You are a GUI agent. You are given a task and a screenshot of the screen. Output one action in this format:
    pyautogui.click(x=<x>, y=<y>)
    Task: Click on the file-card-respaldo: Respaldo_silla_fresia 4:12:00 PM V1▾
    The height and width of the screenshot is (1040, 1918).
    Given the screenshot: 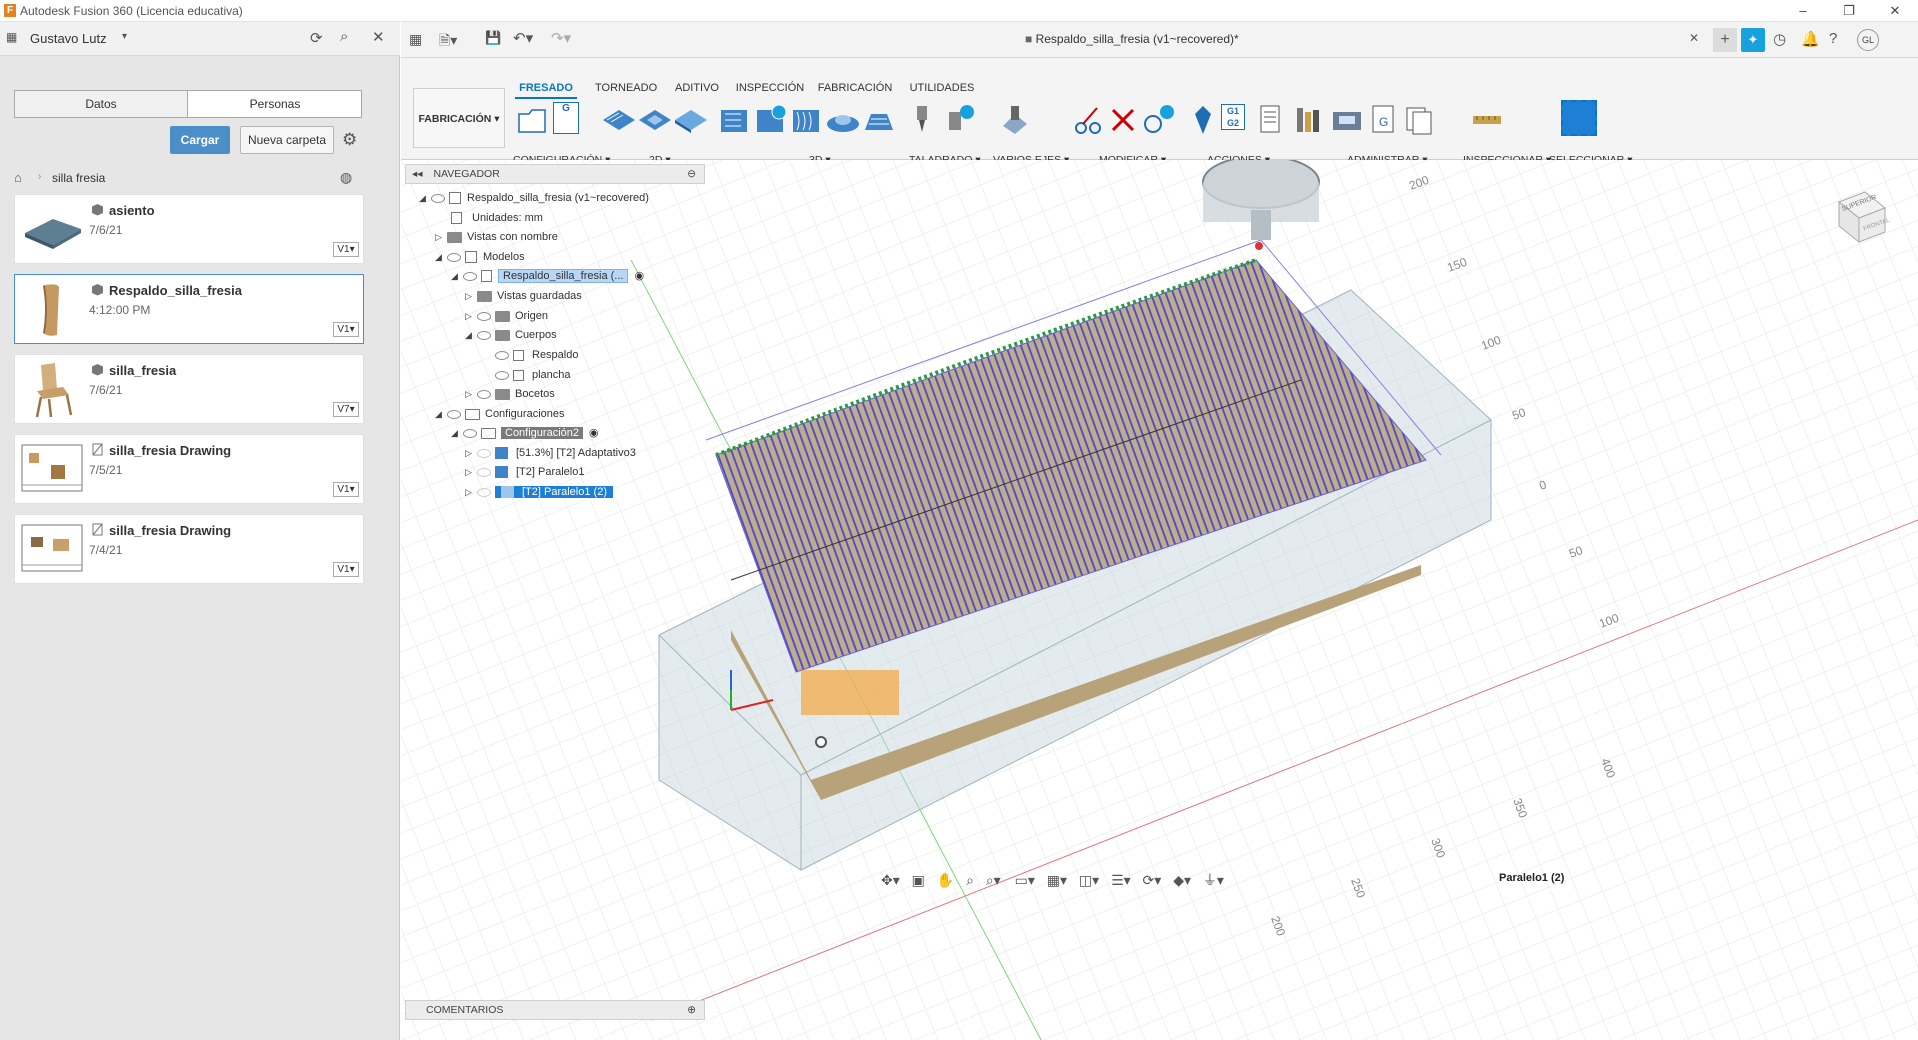 What is the action you would take?
    pyautogui.click(x=189, y=309)
    